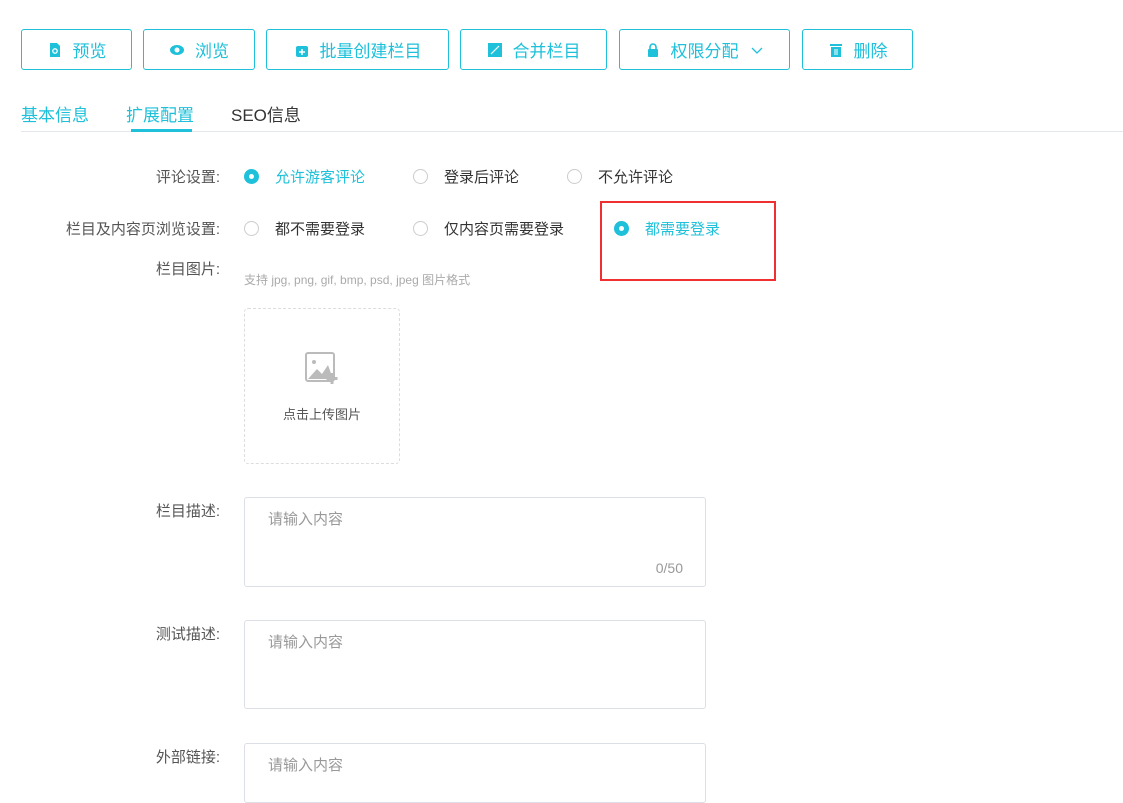 This screenshot has width=1123, height=803. What do you see at coordinates (321, 368) in the screenshot?
I see `image-add-icon` at bounding box center [321, 368].